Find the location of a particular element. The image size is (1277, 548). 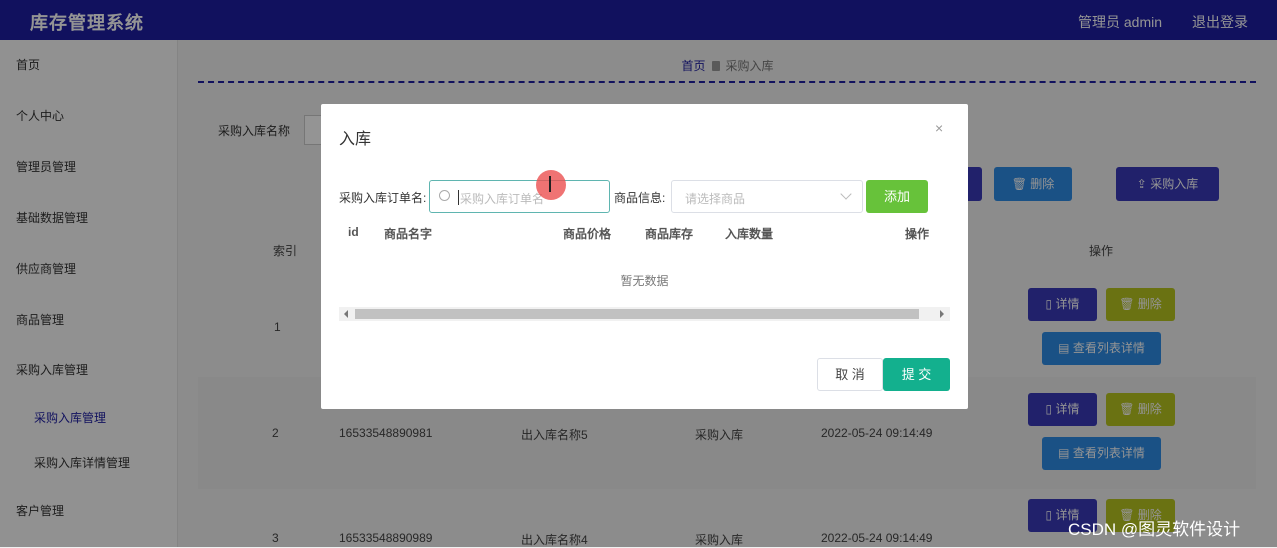

scrollbar-thumb is located at coordinates (637, 314).